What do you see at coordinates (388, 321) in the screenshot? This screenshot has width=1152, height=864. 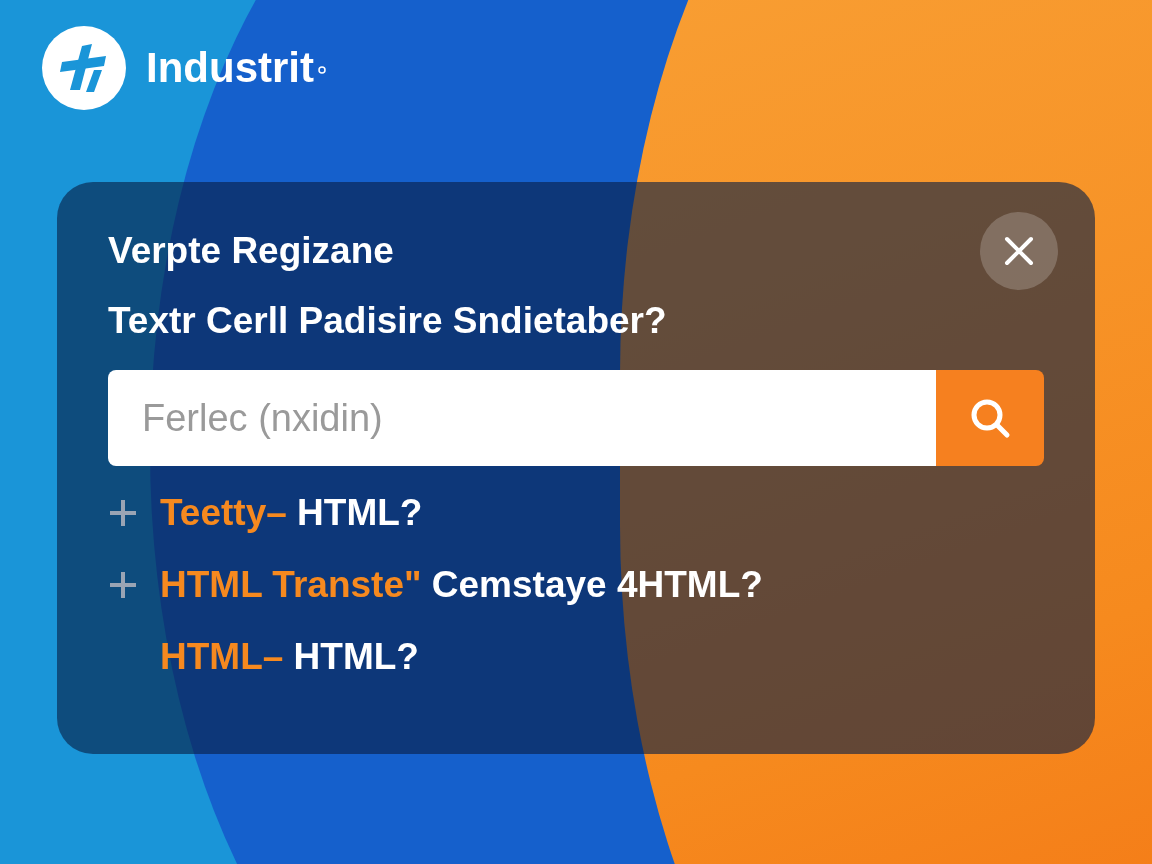 I see `dialog-question: Textr Cerll Padisire Sndietaber?` at bounding box center [388, 321].